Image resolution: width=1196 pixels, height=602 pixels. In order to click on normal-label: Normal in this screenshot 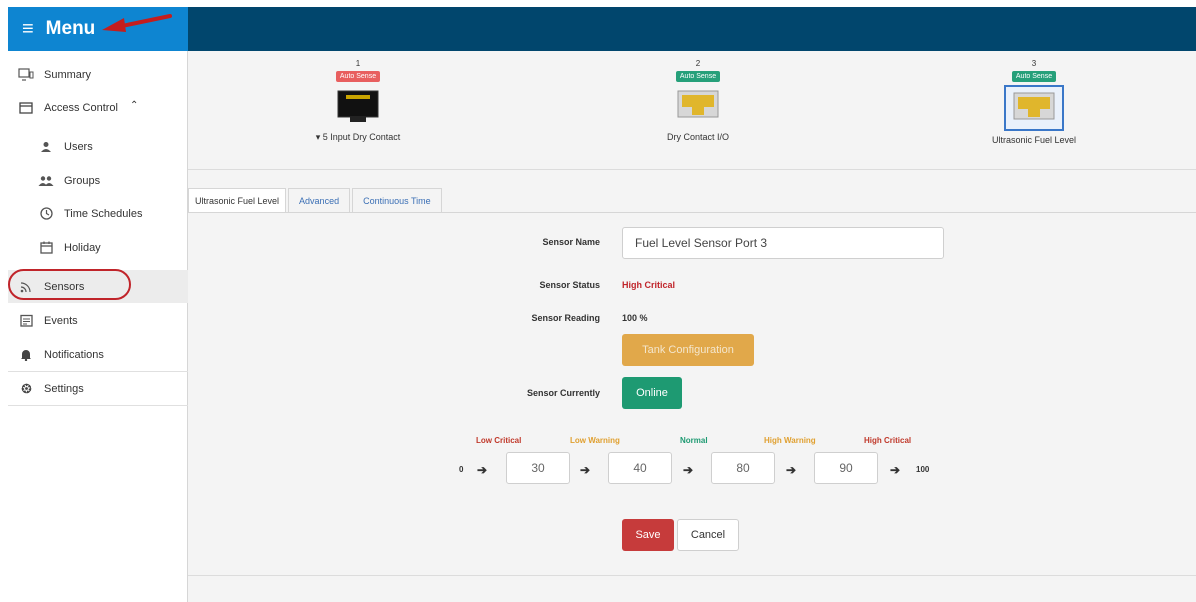, I will do `click(694, 440)`.